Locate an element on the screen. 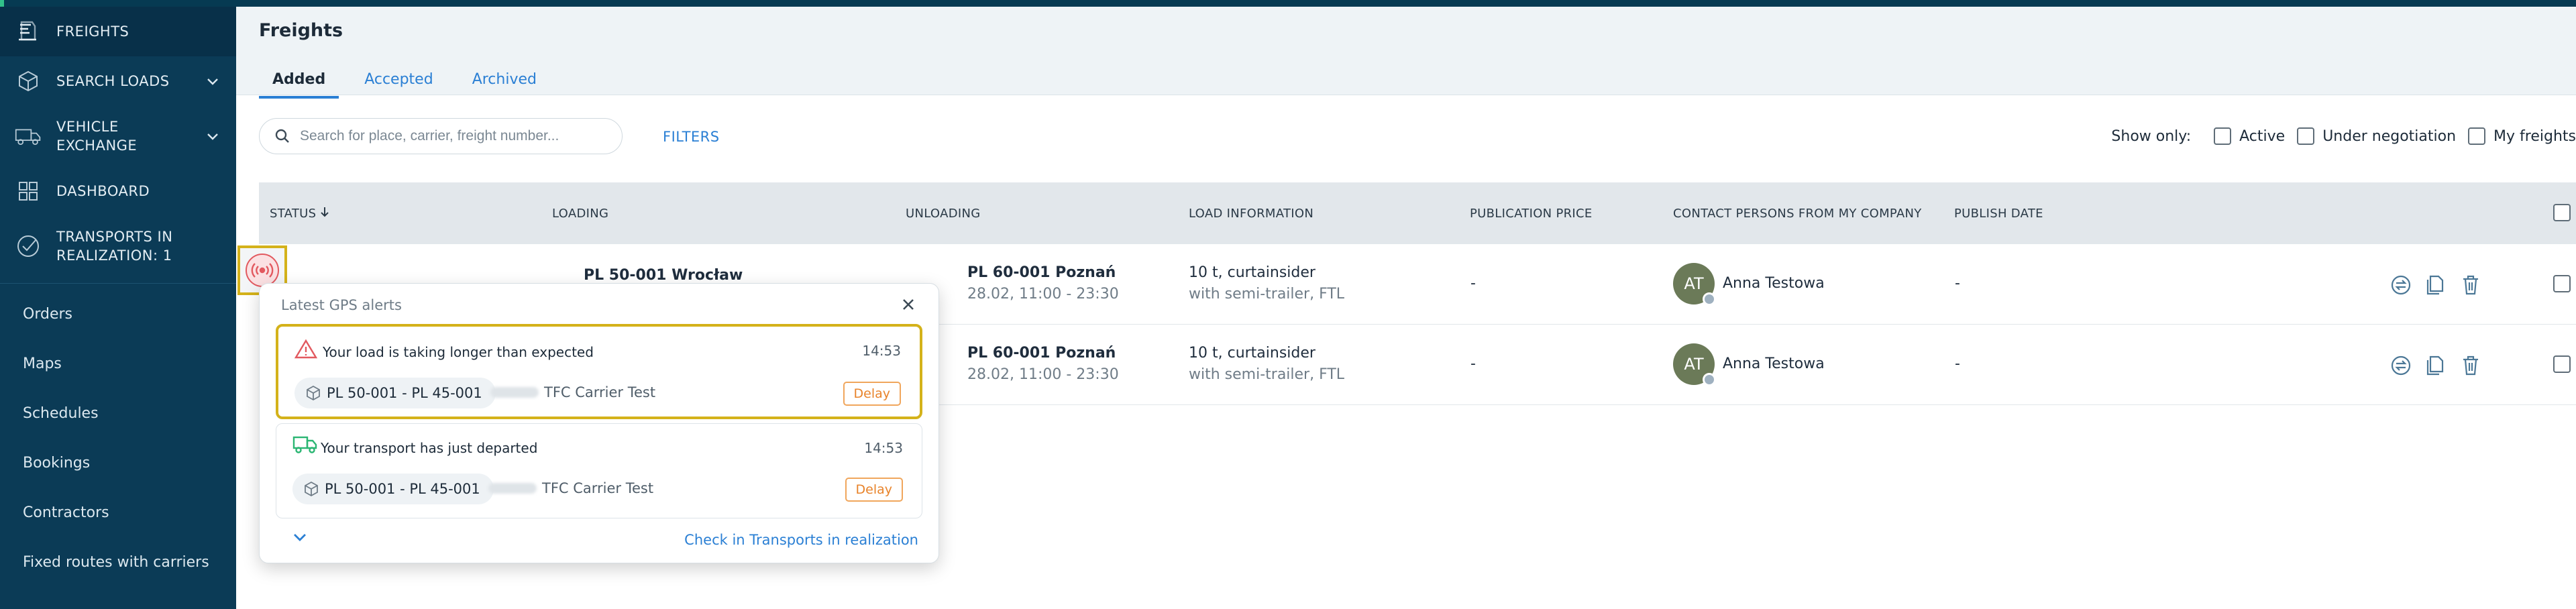  warning-triangle-icon is located at coordinates (305, 349).